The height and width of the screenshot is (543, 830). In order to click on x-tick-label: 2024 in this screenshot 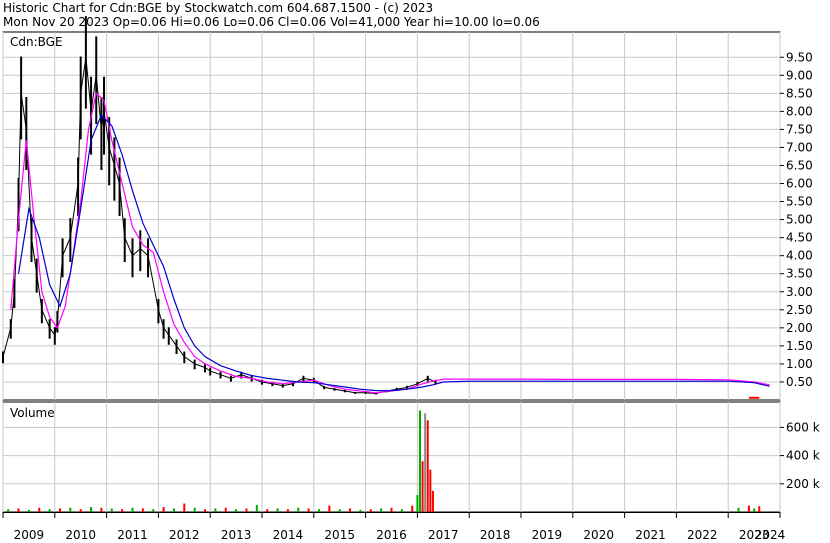, I will do `click(770, 535)`.